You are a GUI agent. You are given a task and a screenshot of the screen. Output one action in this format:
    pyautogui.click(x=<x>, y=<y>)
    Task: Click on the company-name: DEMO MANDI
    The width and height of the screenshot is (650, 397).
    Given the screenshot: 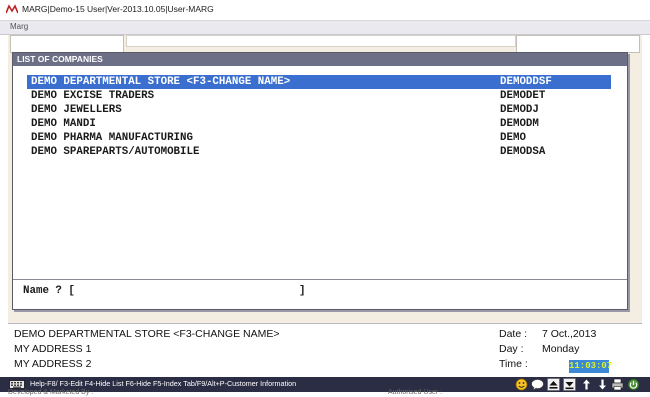 What is the action you would take?
    pyautogui.click(x=63, y=124)
    